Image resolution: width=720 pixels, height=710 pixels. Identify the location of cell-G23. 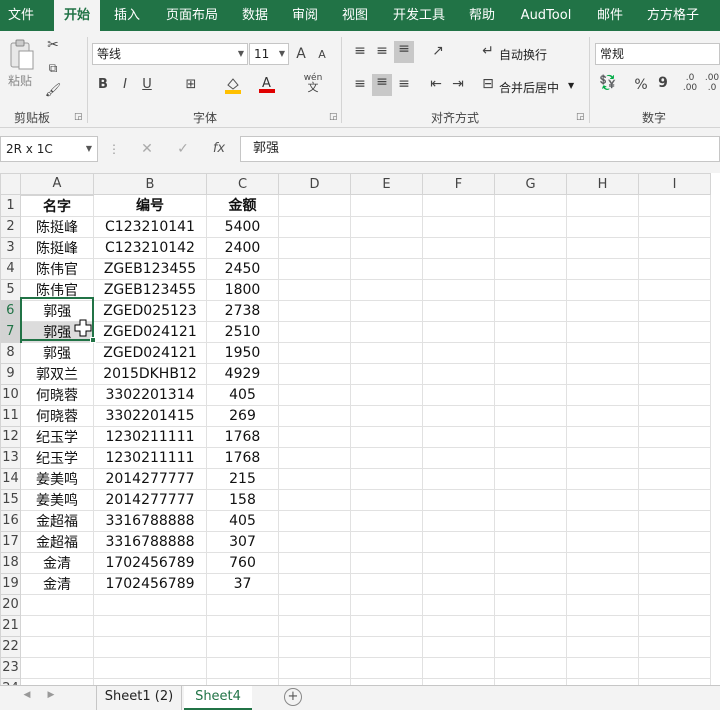
(530, 667).